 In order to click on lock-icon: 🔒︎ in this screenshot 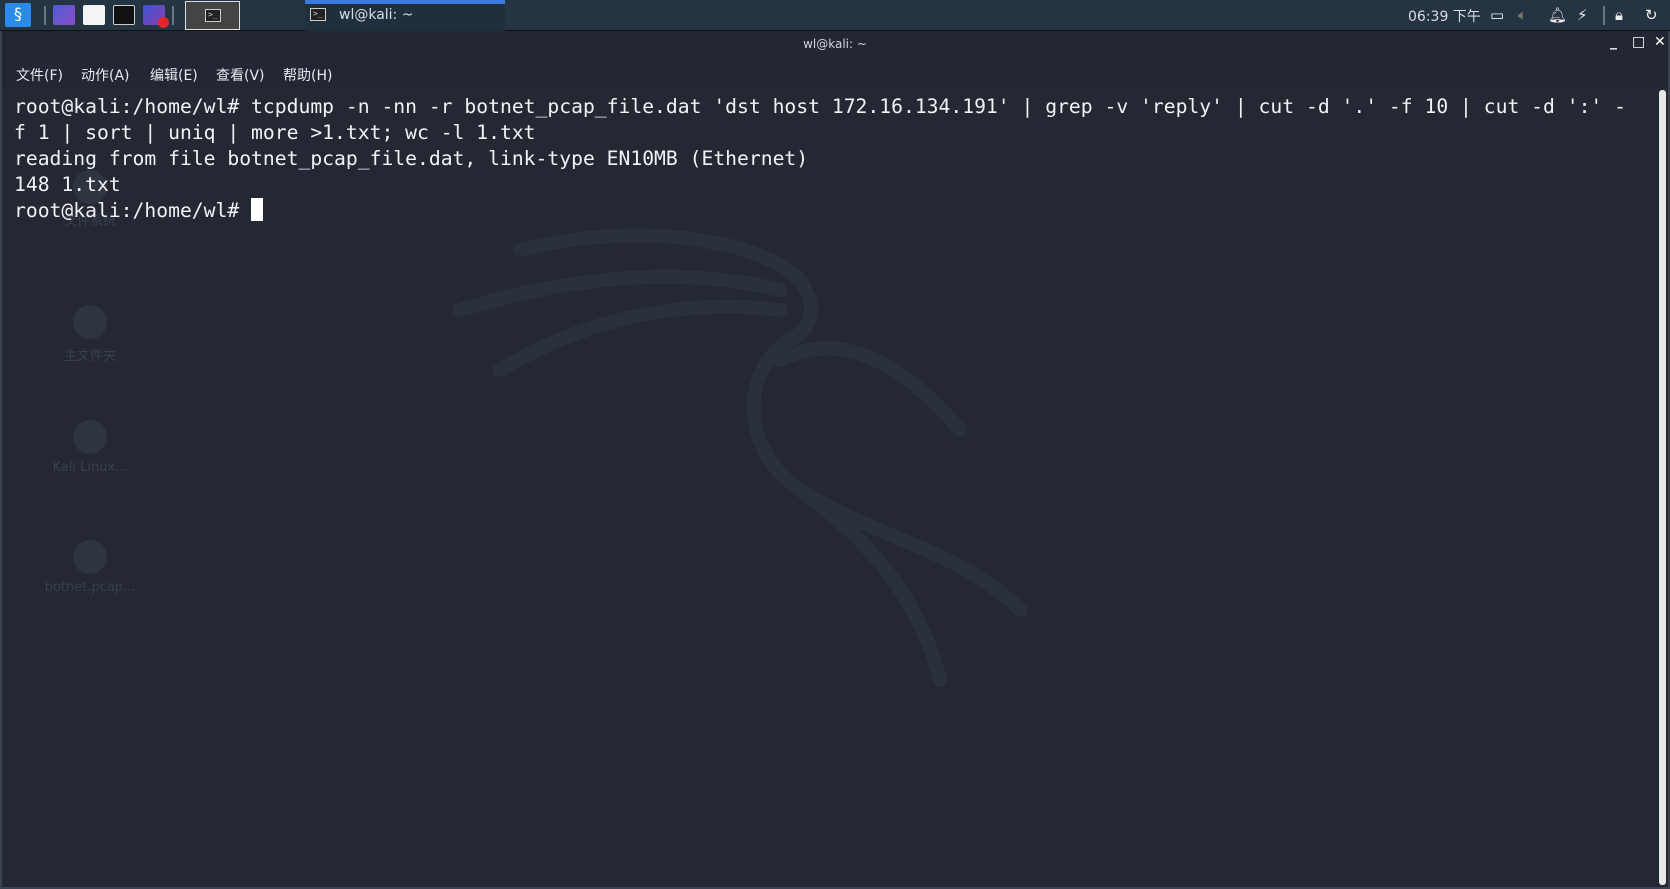, I will do `click(1619, 15)`.